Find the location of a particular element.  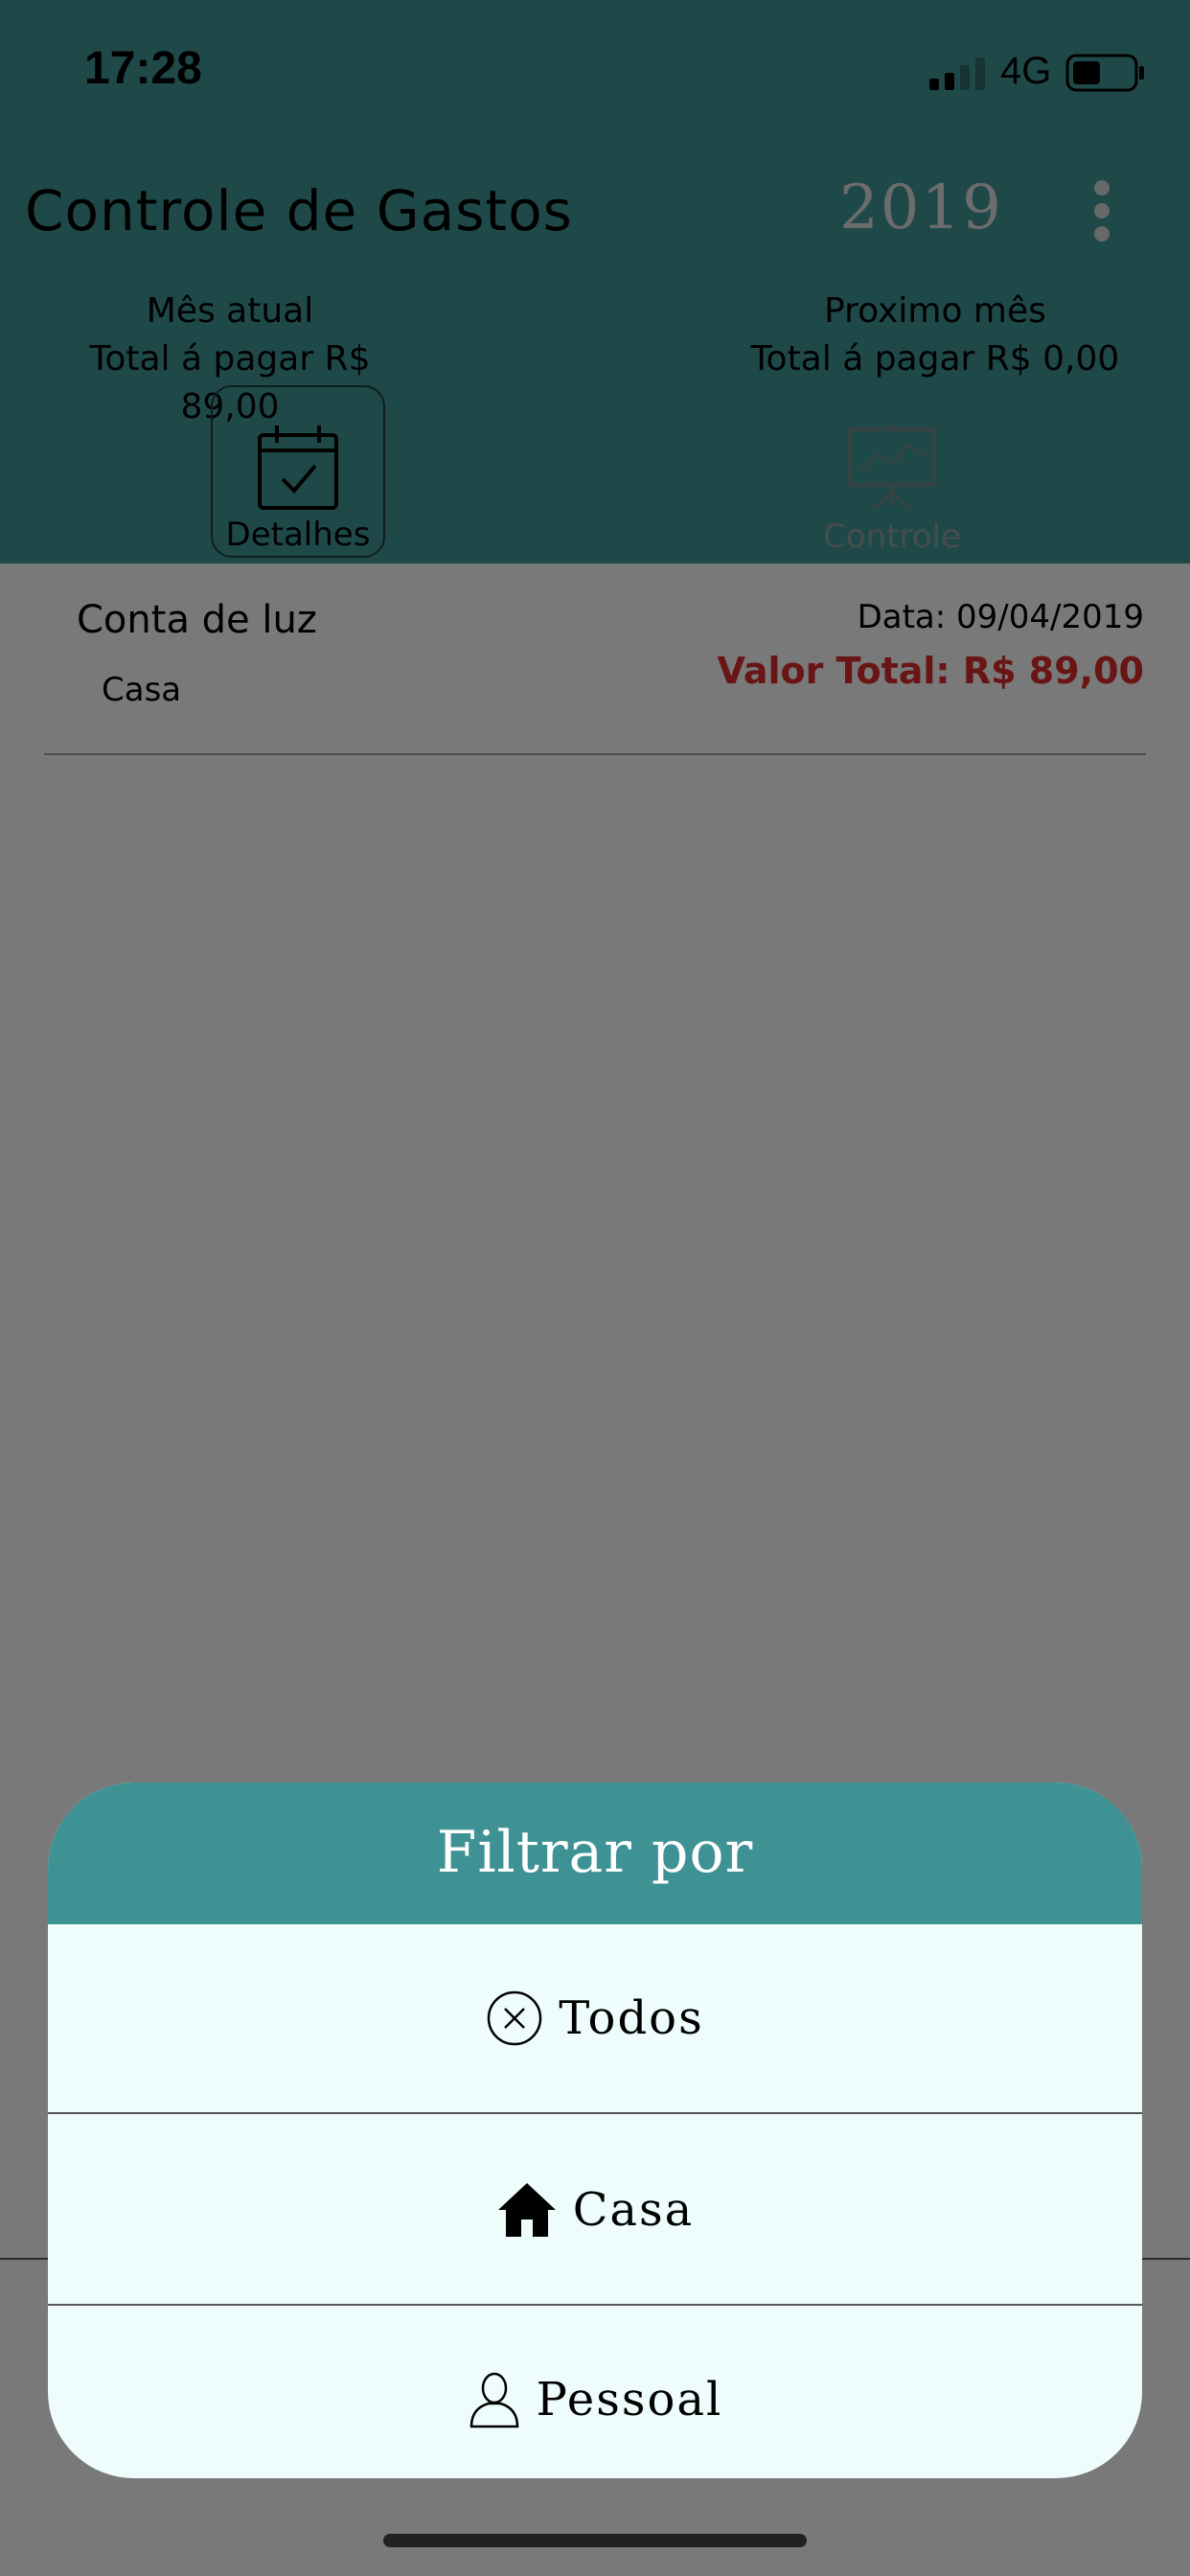

home-icon is located at coordinates (527, 2210).